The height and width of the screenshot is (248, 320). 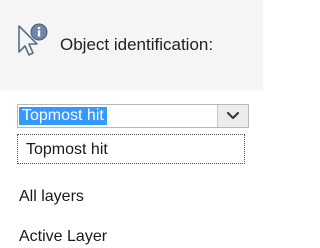 I want to click on dropdown-arrow-button, so click(x=233, y=116).